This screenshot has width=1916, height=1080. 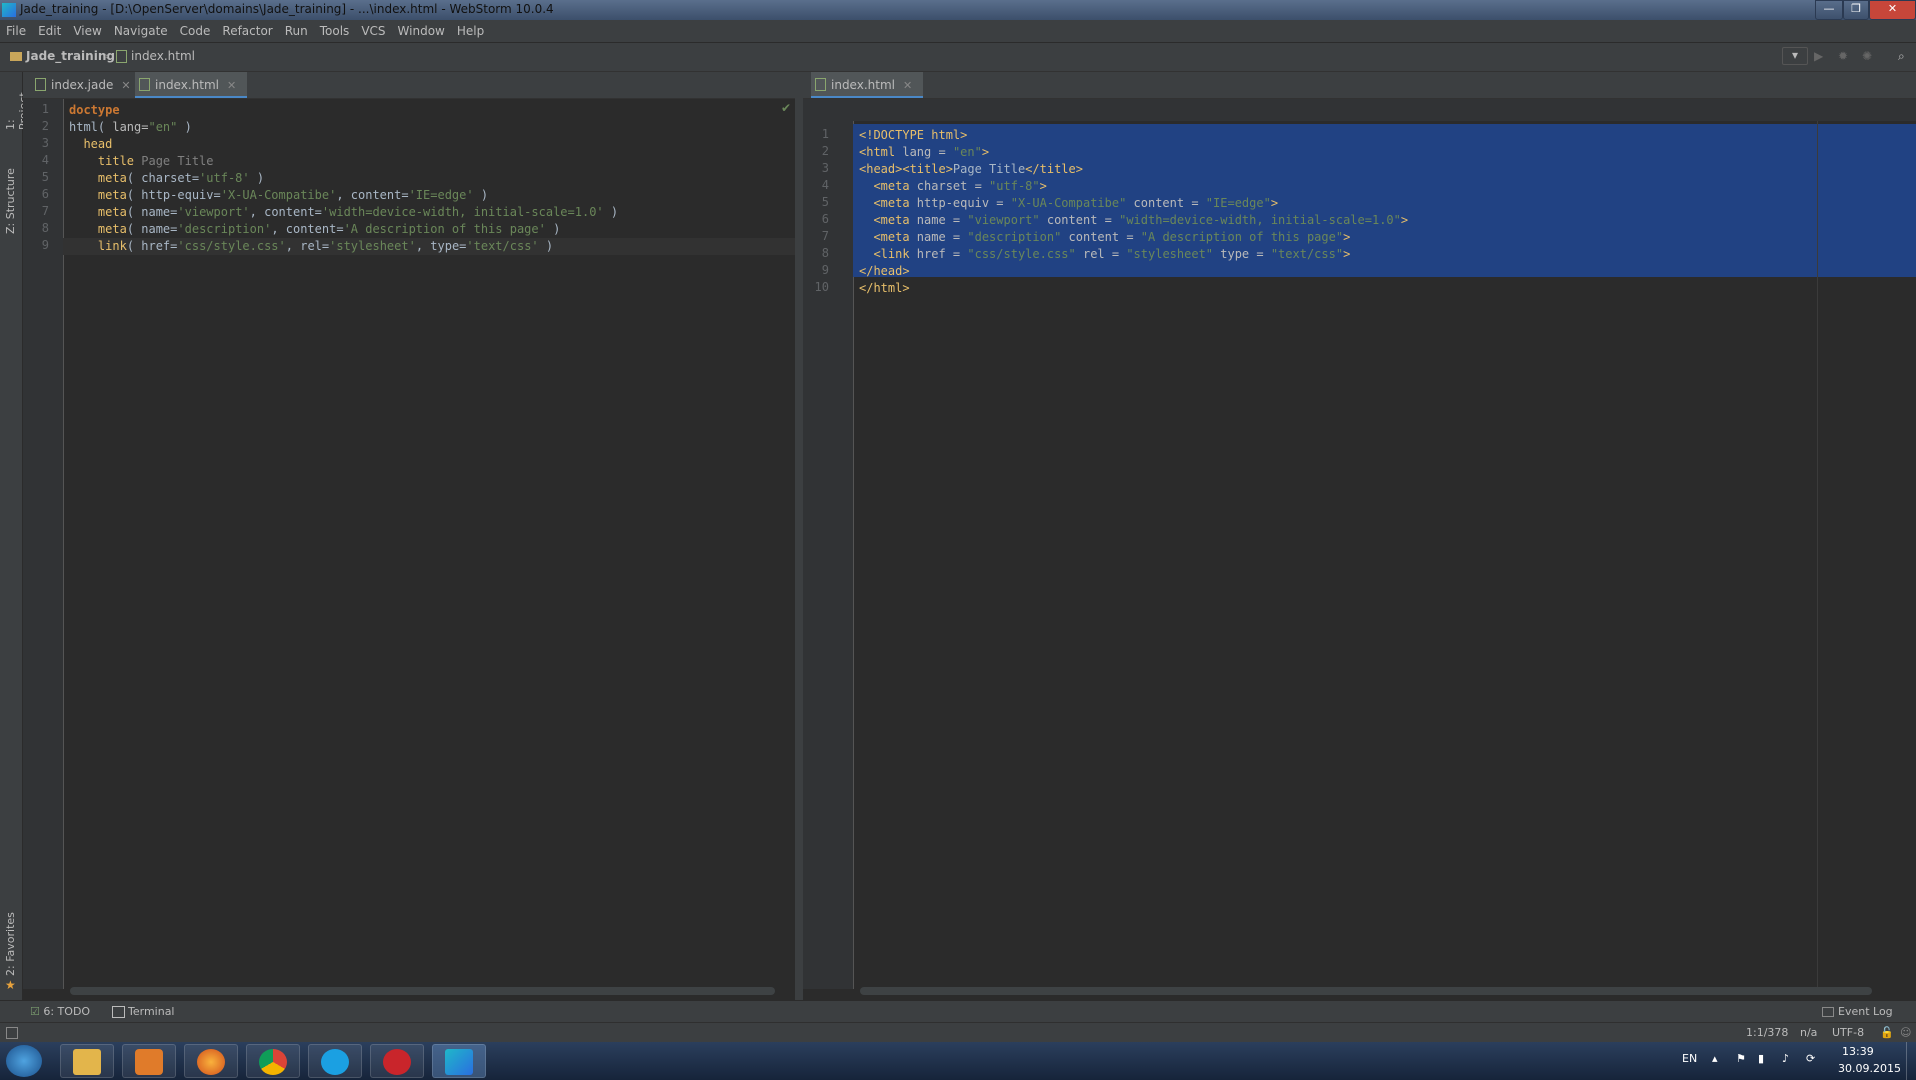 What do you see at coordinates (1911, 1061) in the screenshot?
I see `show-desktop-button` at bounding box center [1911, 1061].